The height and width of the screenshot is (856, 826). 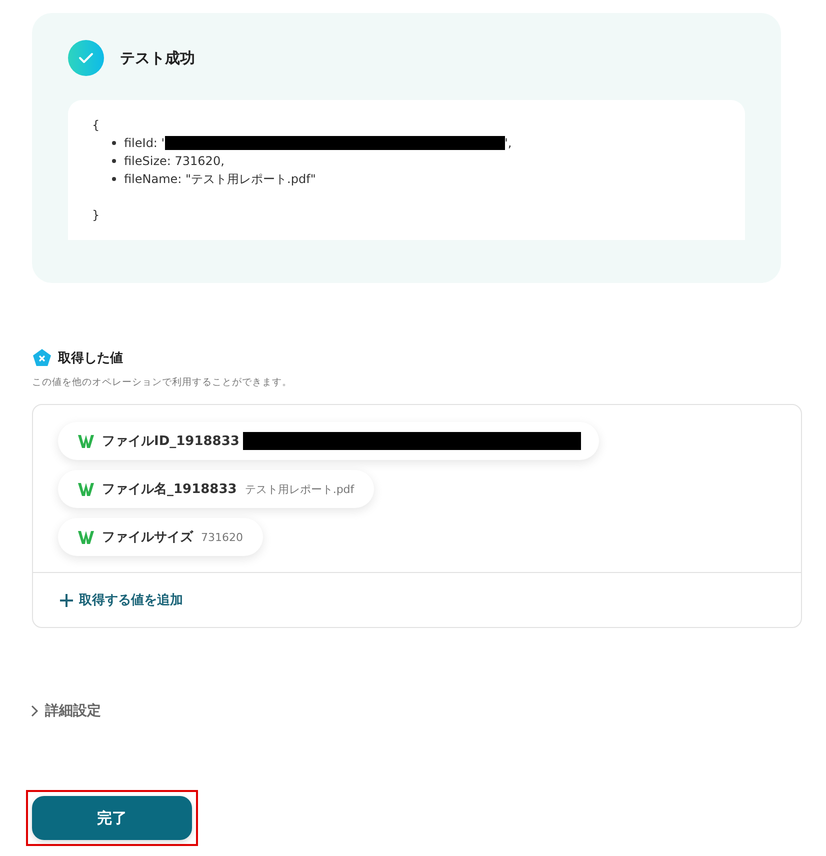 I want to click on section-title: 取得した値, so click(x=90, y=358).